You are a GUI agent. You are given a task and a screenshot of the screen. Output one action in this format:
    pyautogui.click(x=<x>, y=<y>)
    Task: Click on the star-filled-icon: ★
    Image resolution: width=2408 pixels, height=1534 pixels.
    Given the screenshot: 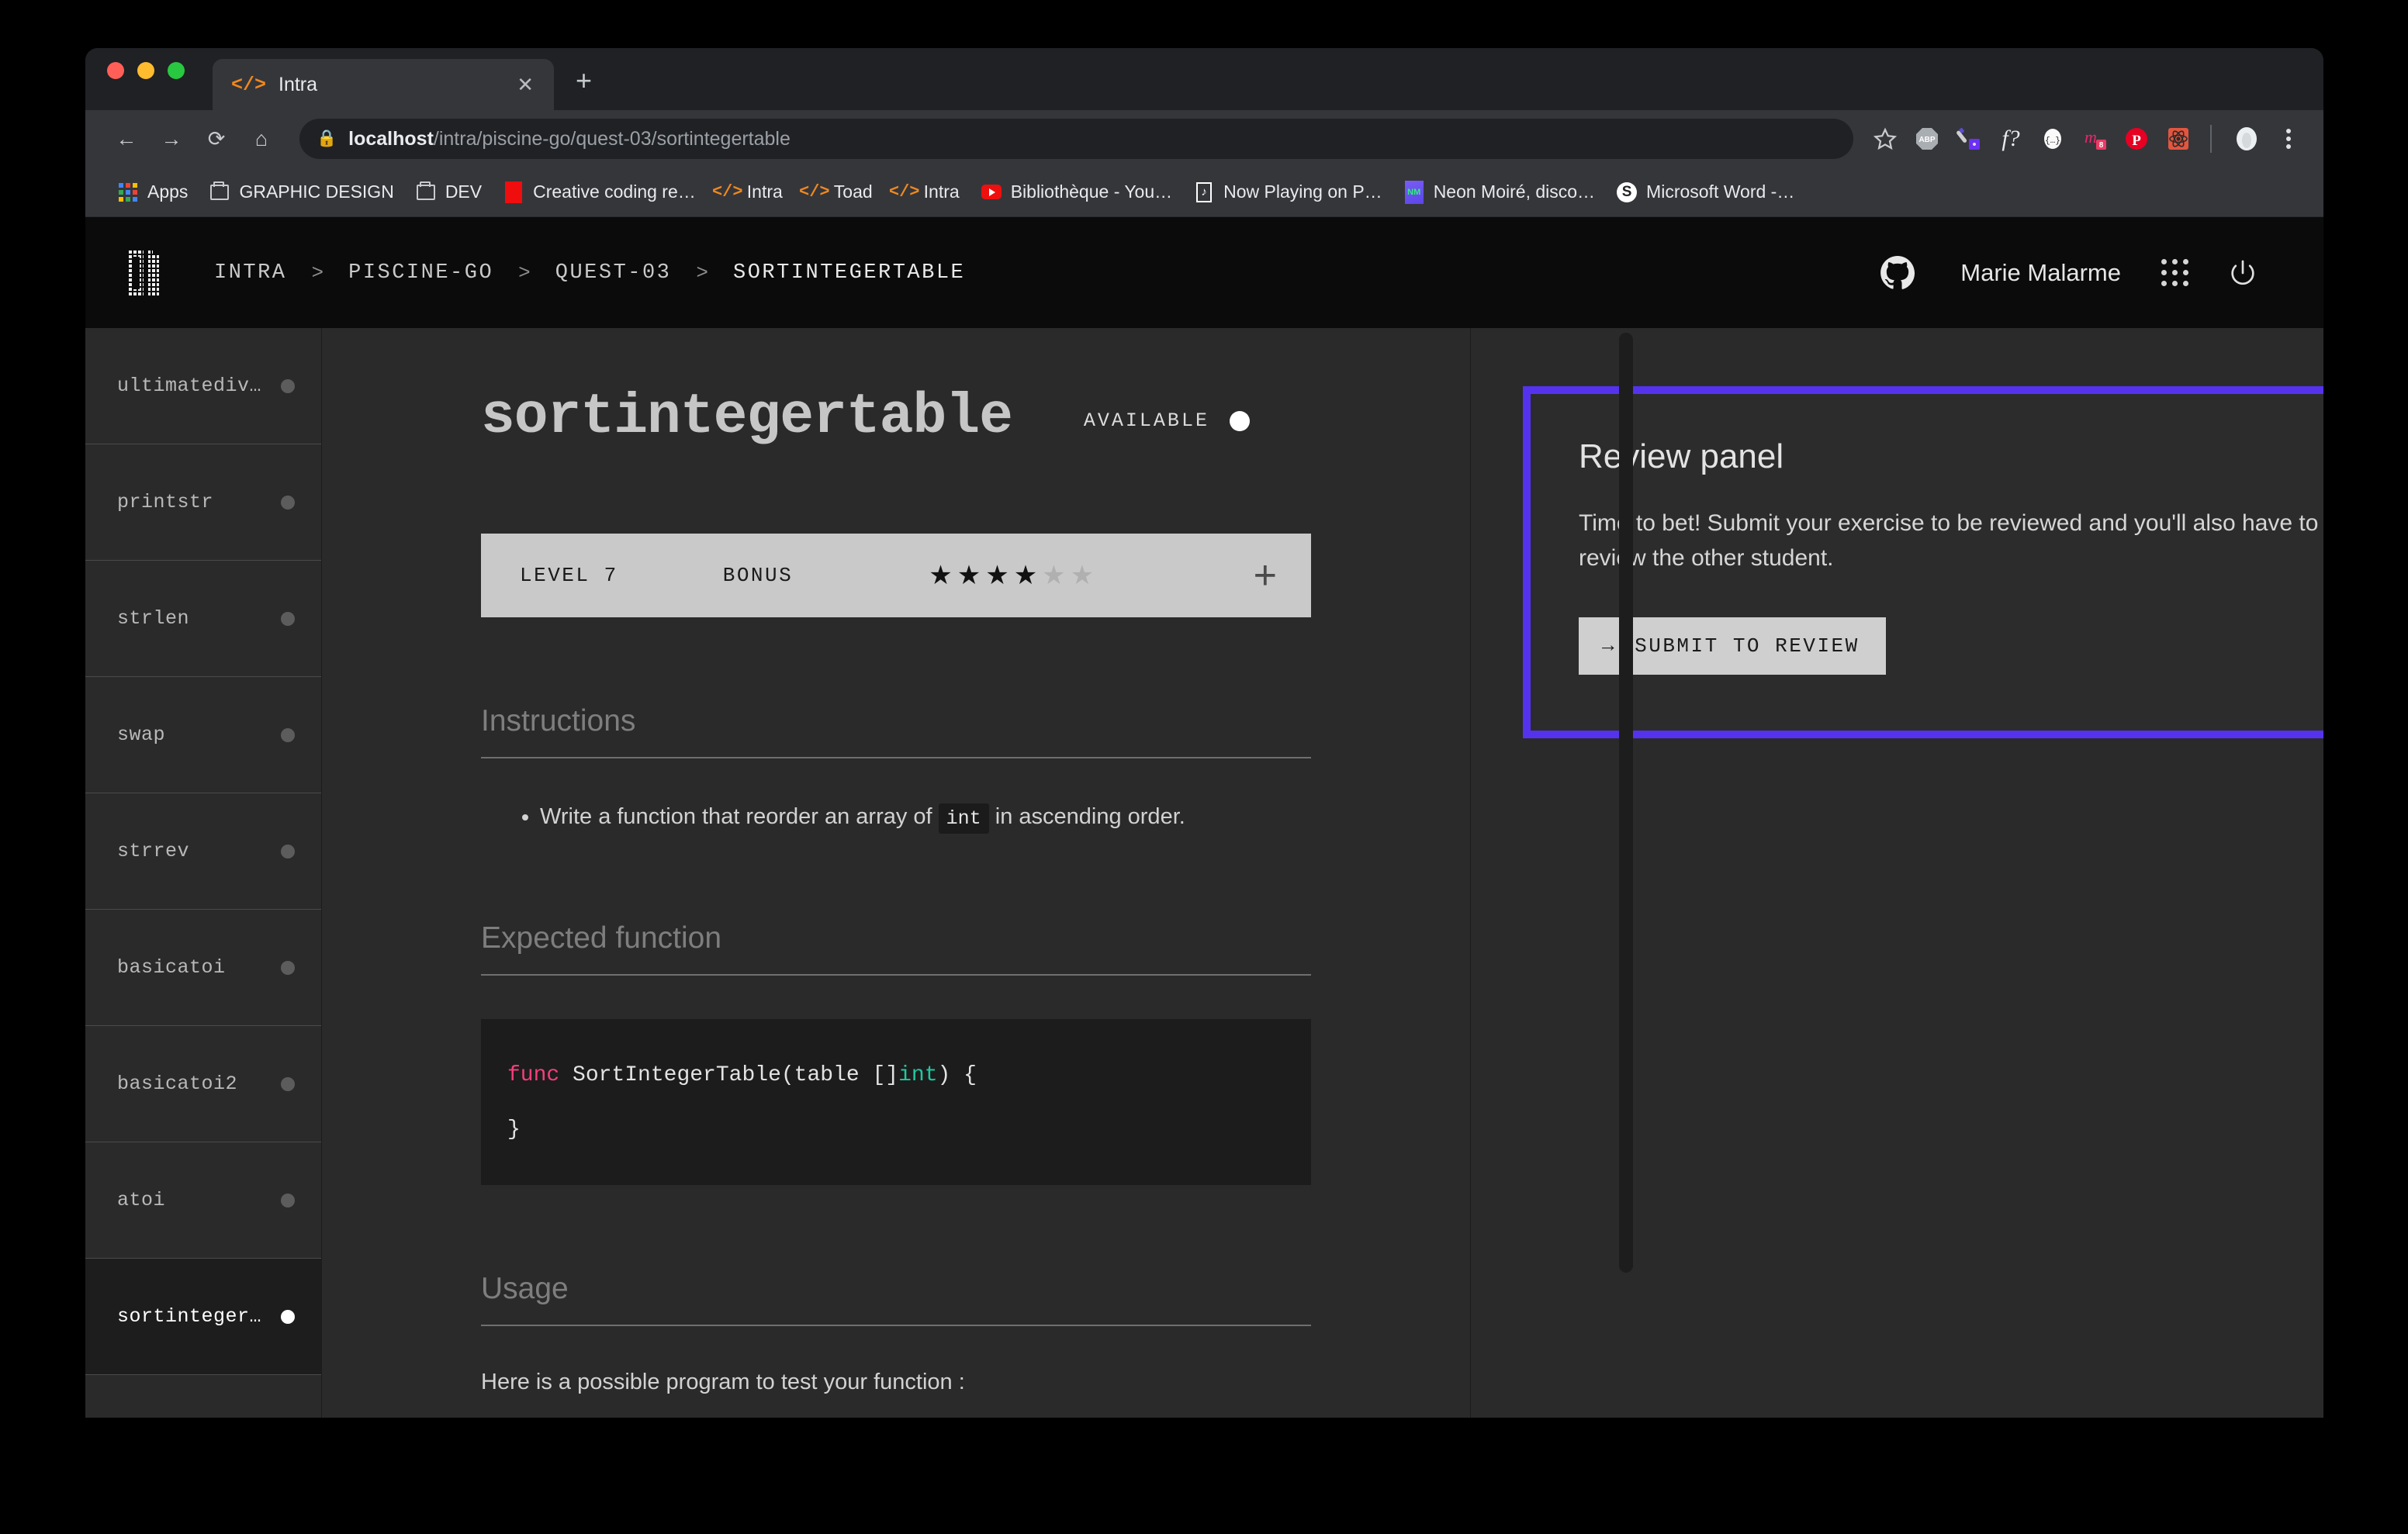 What is the action you would take?
    pyautogui.click(x=941, y=575)
    